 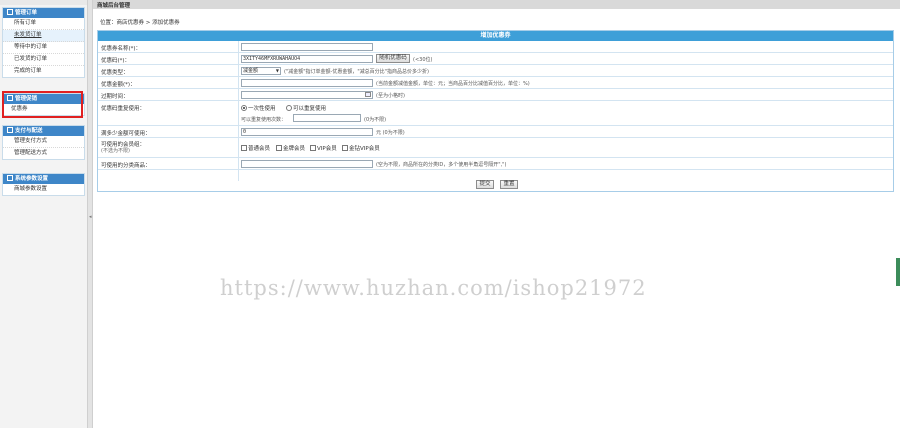 What do you see at coordinates (390, 133) in the screenshot?
I see `min-amount-hint: 元 (0为不限)` at bounding box center [390, 133].